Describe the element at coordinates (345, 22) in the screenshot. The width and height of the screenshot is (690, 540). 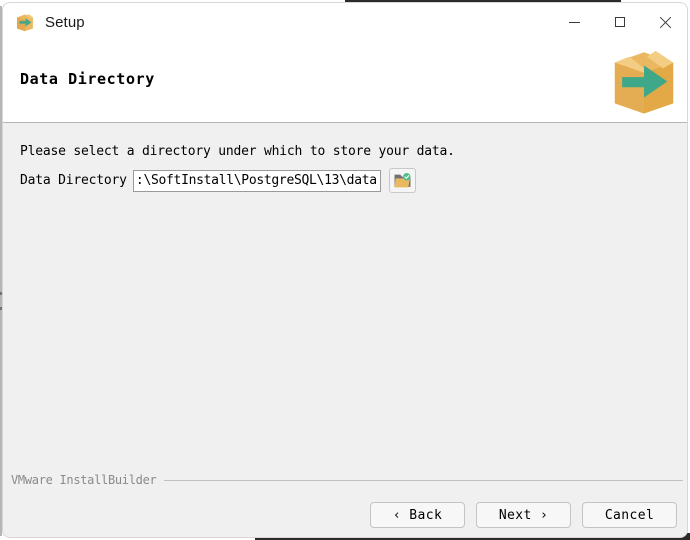
I see `title-bar: Setup` at that location.